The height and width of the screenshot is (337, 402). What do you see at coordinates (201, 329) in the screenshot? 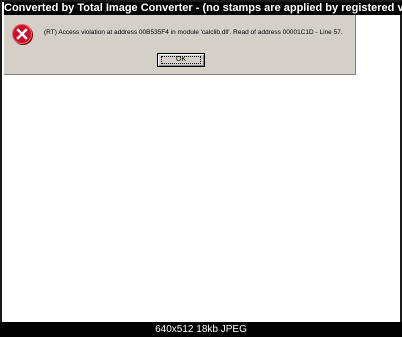
I see `image-info-bar: 640x512 18kb JPEG` at bounding box center [201, 329].